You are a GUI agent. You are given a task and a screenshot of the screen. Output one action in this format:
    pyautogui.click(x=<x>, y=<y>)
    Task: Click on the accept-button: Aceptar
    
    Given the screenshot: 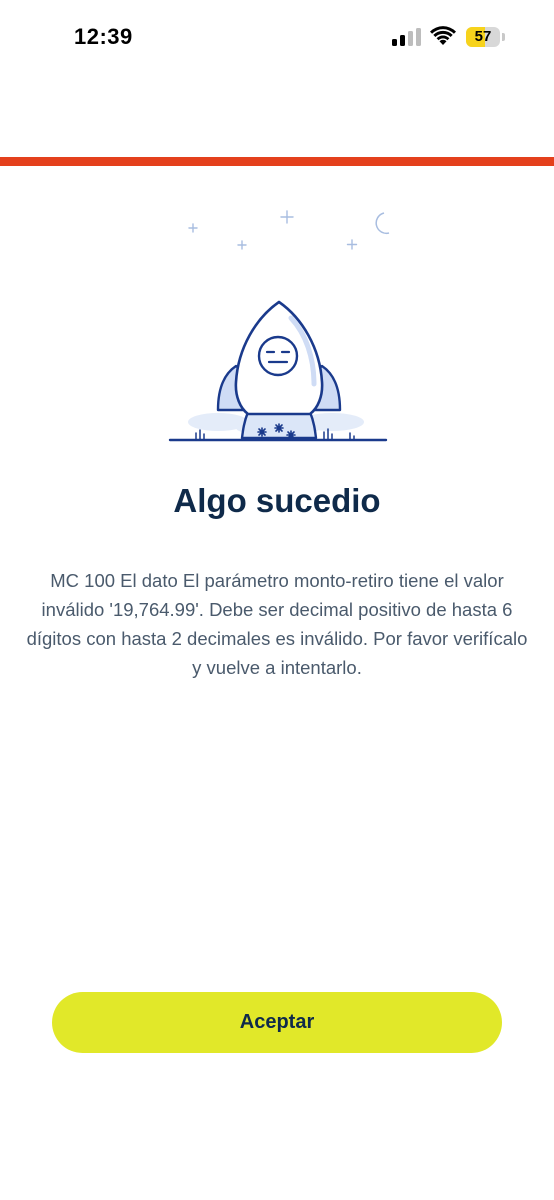 What is the action you would take?
    pyautogui.click(x=277, y=1022)
    